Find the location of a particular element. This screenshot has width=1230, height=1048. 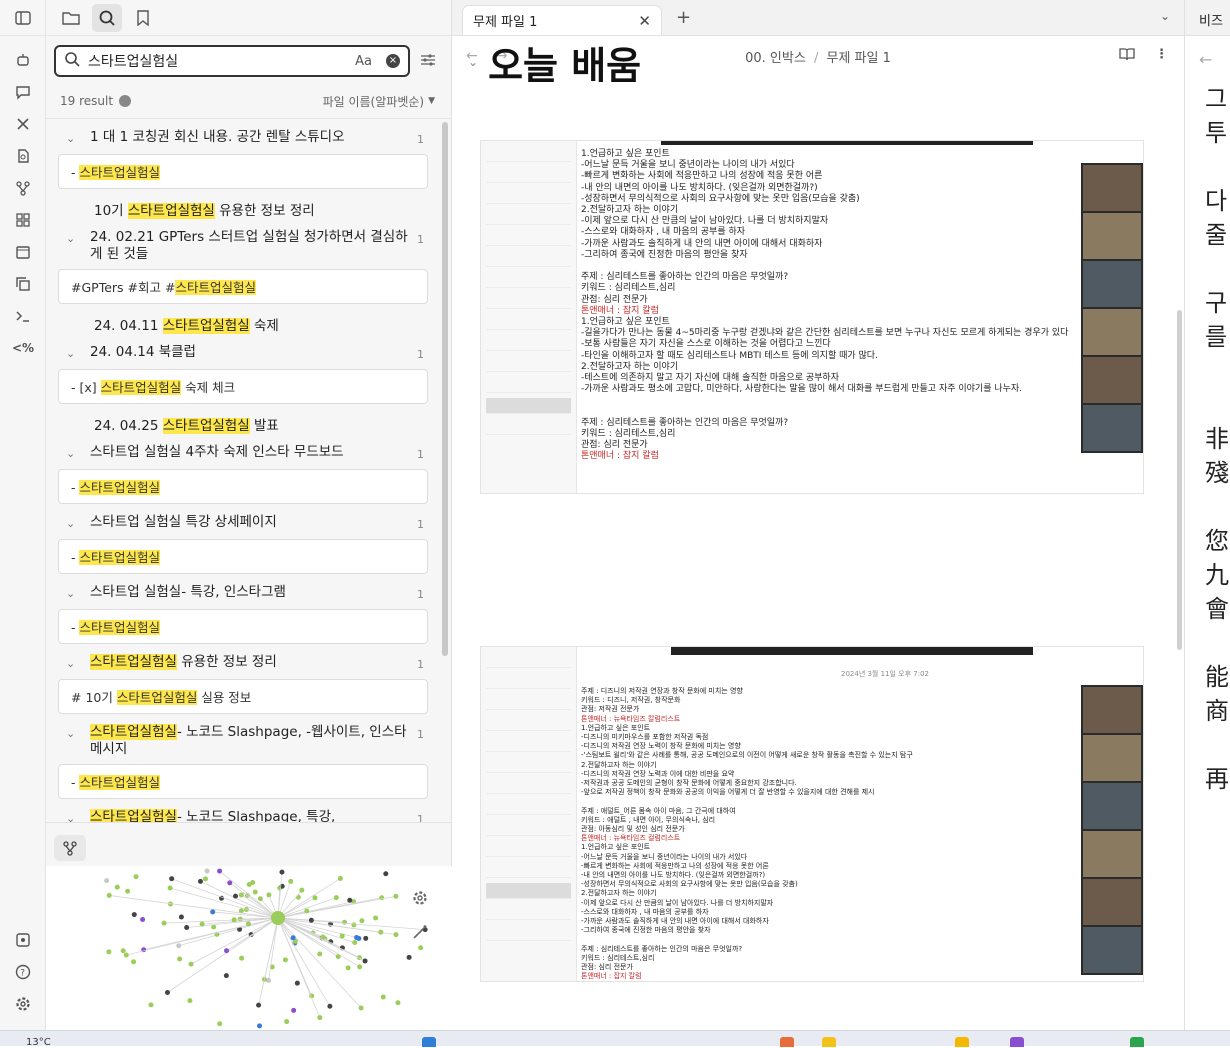

graph-current-node is located at coordinates (278, 918).